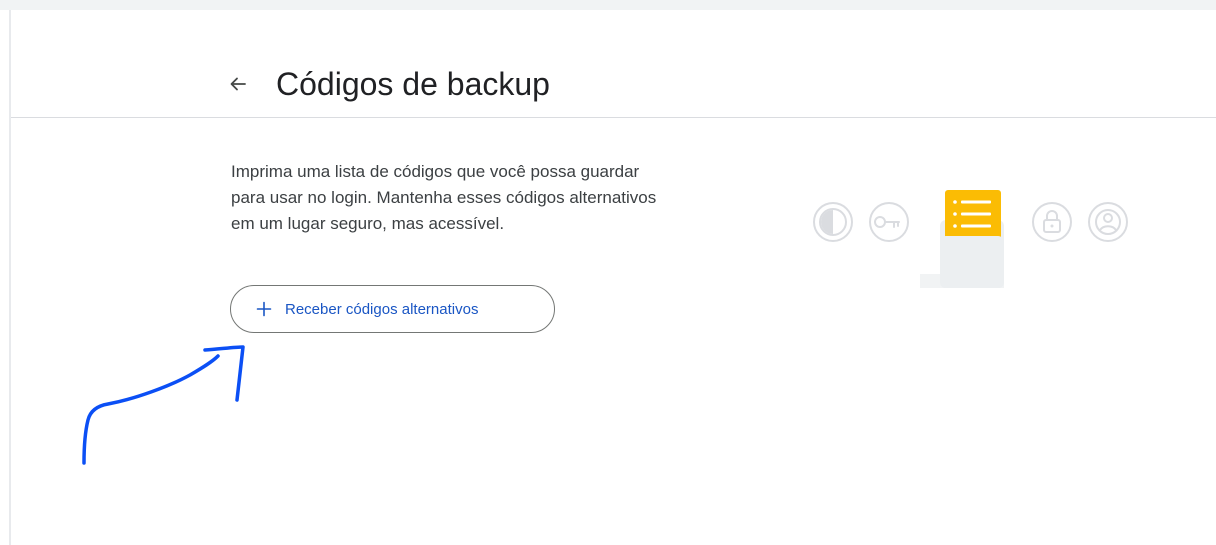 This screenshot has width=1216, height=545. I want to click on back-button, so click(238, 84).